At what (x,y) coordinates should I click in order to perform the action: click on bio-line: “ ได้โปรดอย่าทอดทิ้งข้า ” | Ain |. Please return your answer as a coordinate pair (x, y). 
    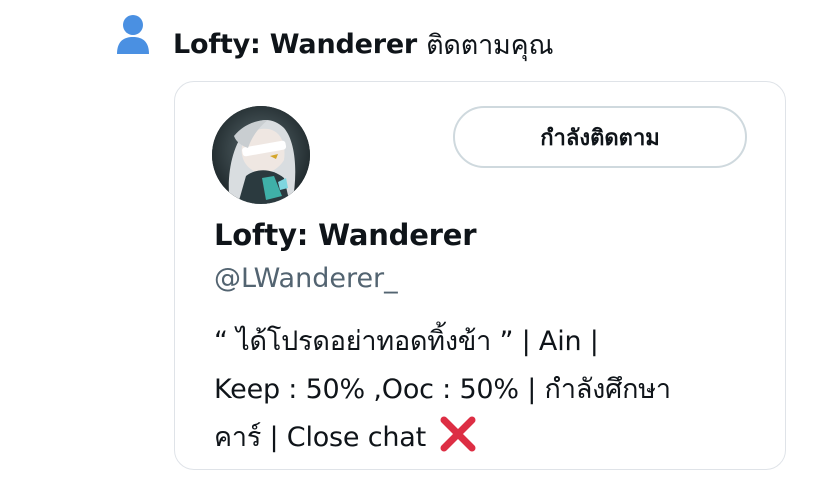
    Looking at the image, I should click on (406, 341).